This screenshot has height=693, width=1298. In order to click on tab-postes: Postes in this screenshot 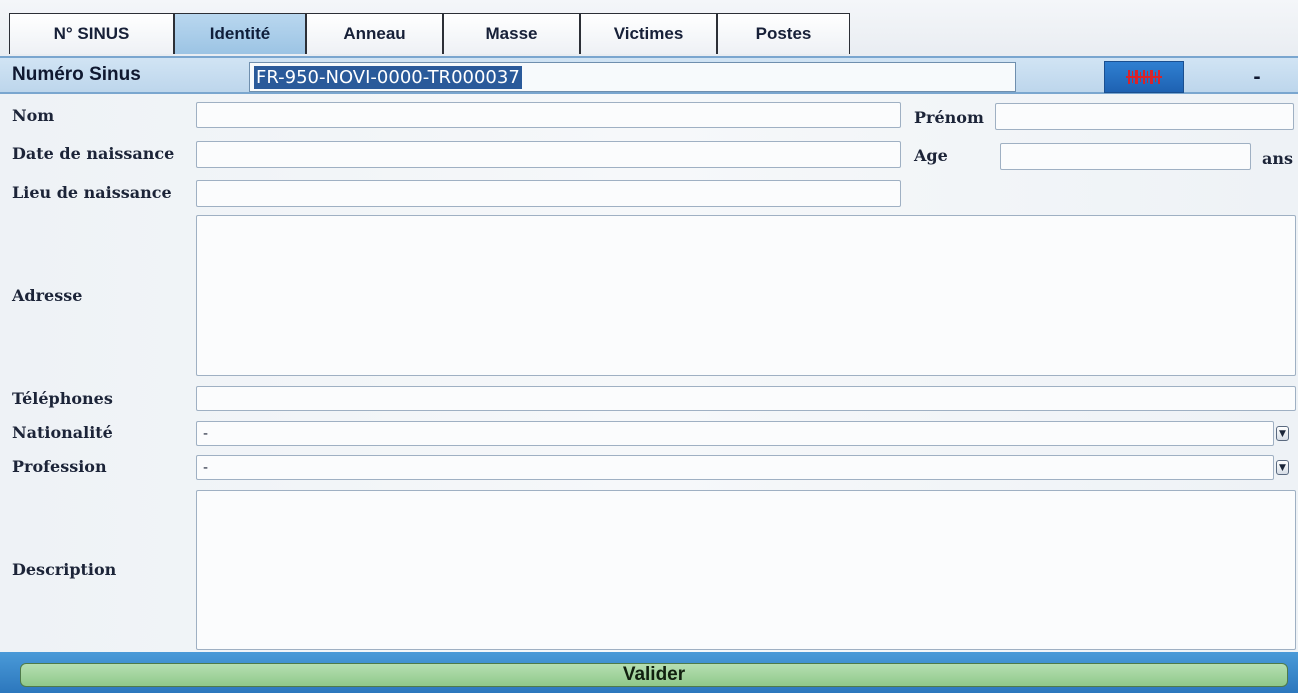, I will do `click(783, 33)`.